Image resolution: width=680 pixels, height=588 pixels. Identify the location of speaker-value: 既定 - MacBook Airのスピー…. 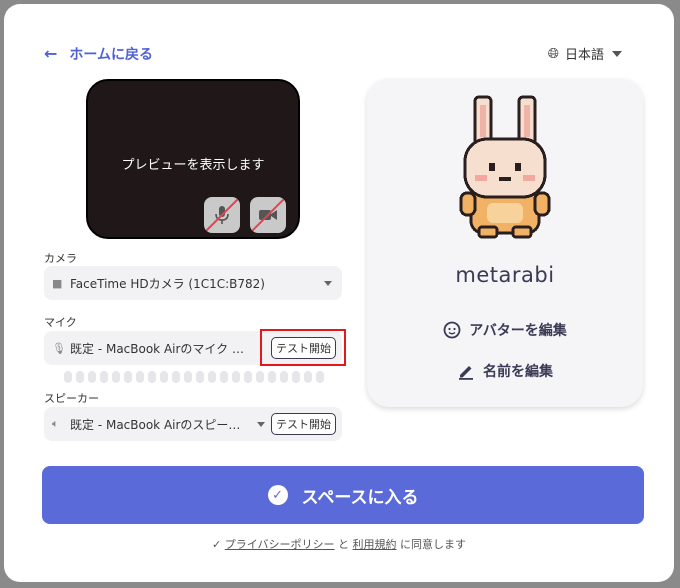
(155, 424).